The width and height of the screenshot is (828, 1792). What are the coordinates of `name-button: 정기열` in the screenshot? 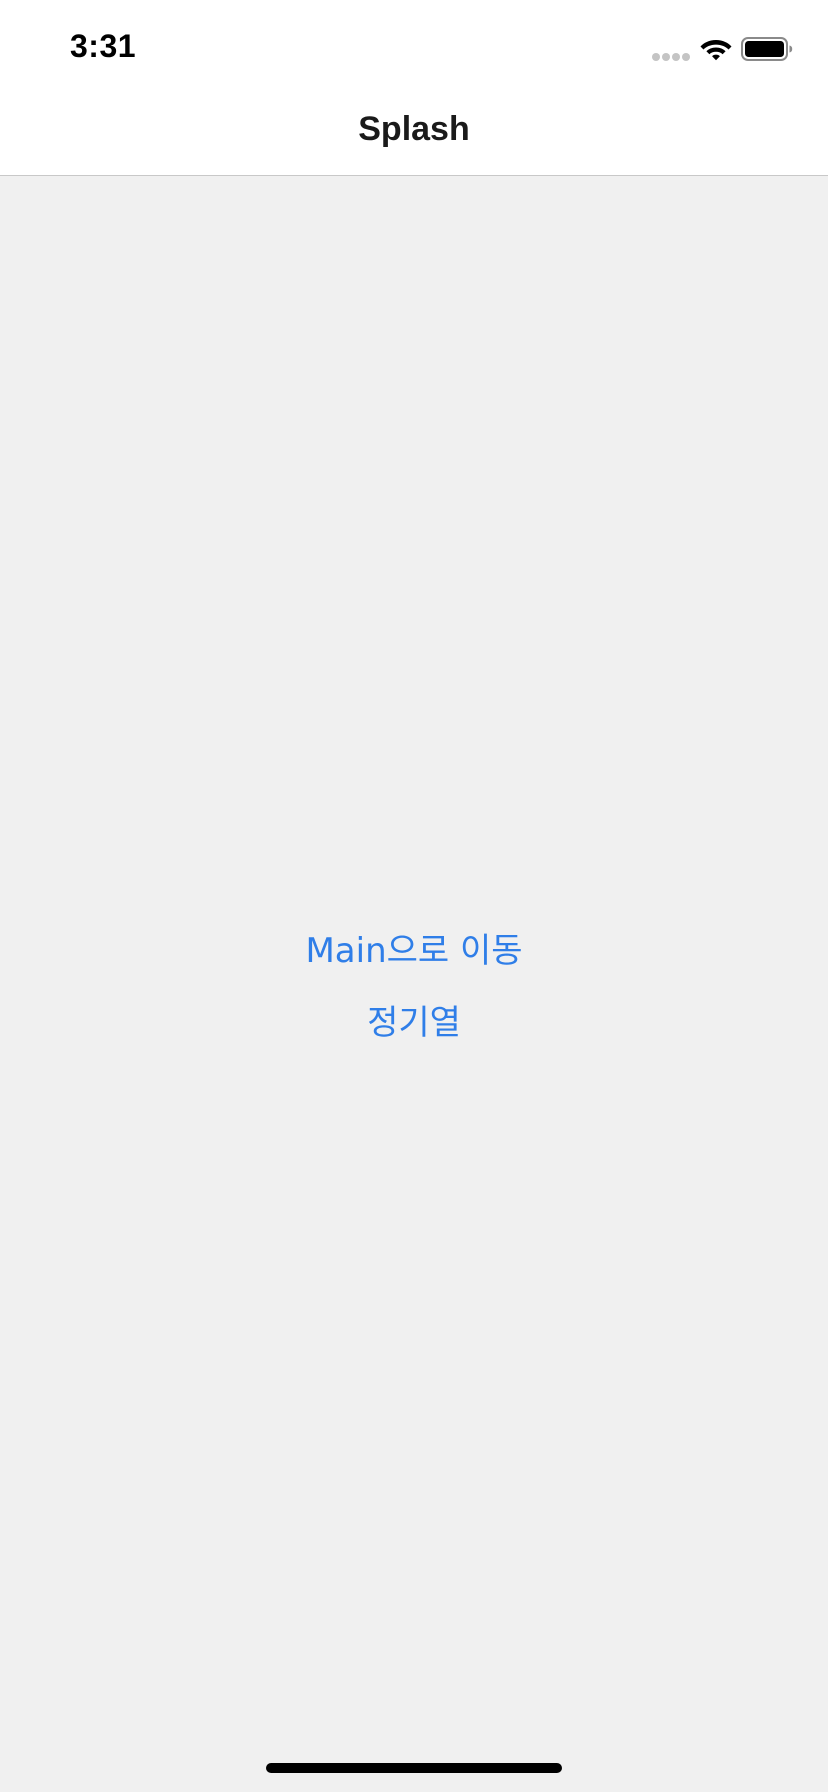 It's located at (414, 1019).